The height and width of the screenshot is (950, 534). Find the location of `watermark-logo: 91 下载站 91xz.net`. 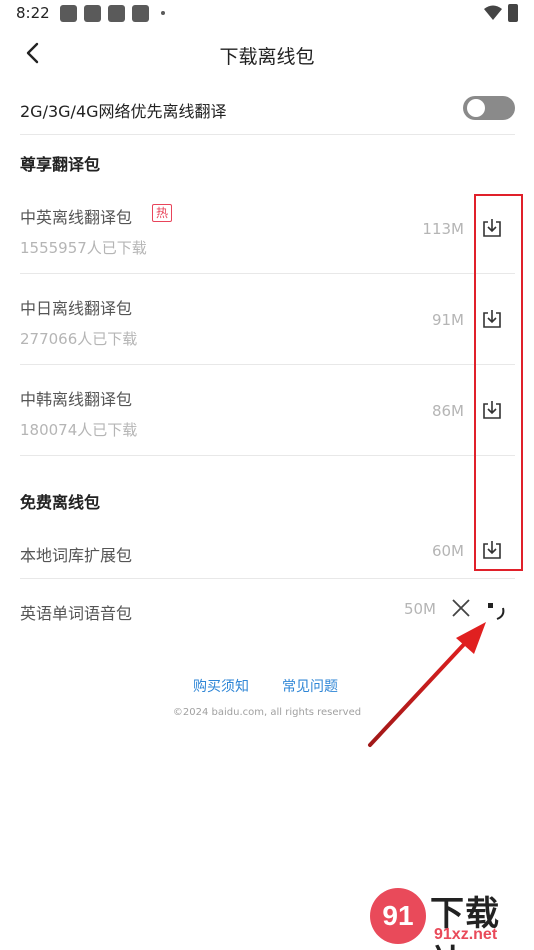

watermark-logo: 91 下载站 91xz.net is located at coordinates (451, 918).